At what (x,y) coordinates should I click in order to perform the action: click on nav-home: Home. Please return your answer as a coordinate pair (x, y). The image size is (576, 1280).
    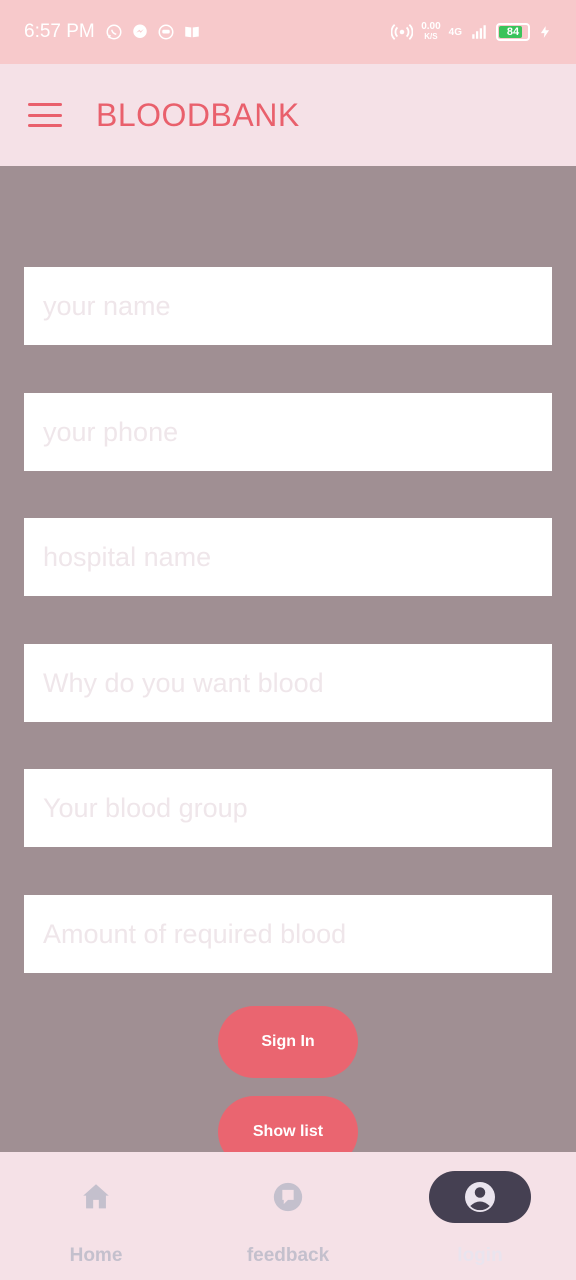
    Looking at the image, I should click on (96, 1216).